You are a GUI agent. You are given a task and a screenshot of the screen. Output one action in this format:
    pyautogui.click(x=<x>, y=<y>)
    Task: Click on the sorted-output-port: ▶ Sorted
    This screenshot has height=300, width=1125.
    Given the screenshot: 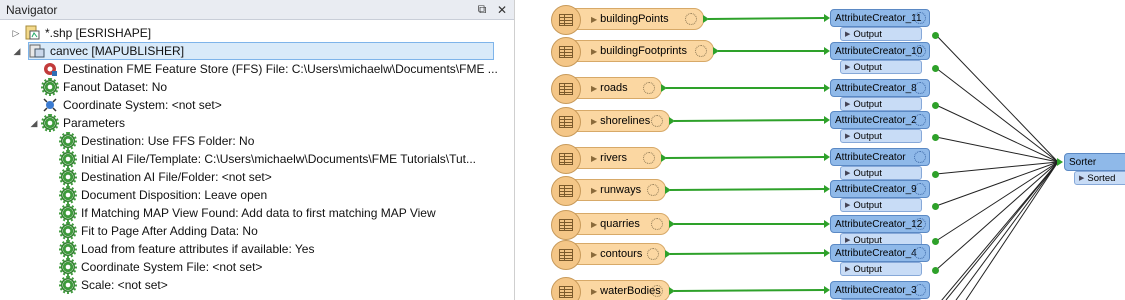 What is the action you would take?
    pyautogui.click(x=1099, y=178)
    